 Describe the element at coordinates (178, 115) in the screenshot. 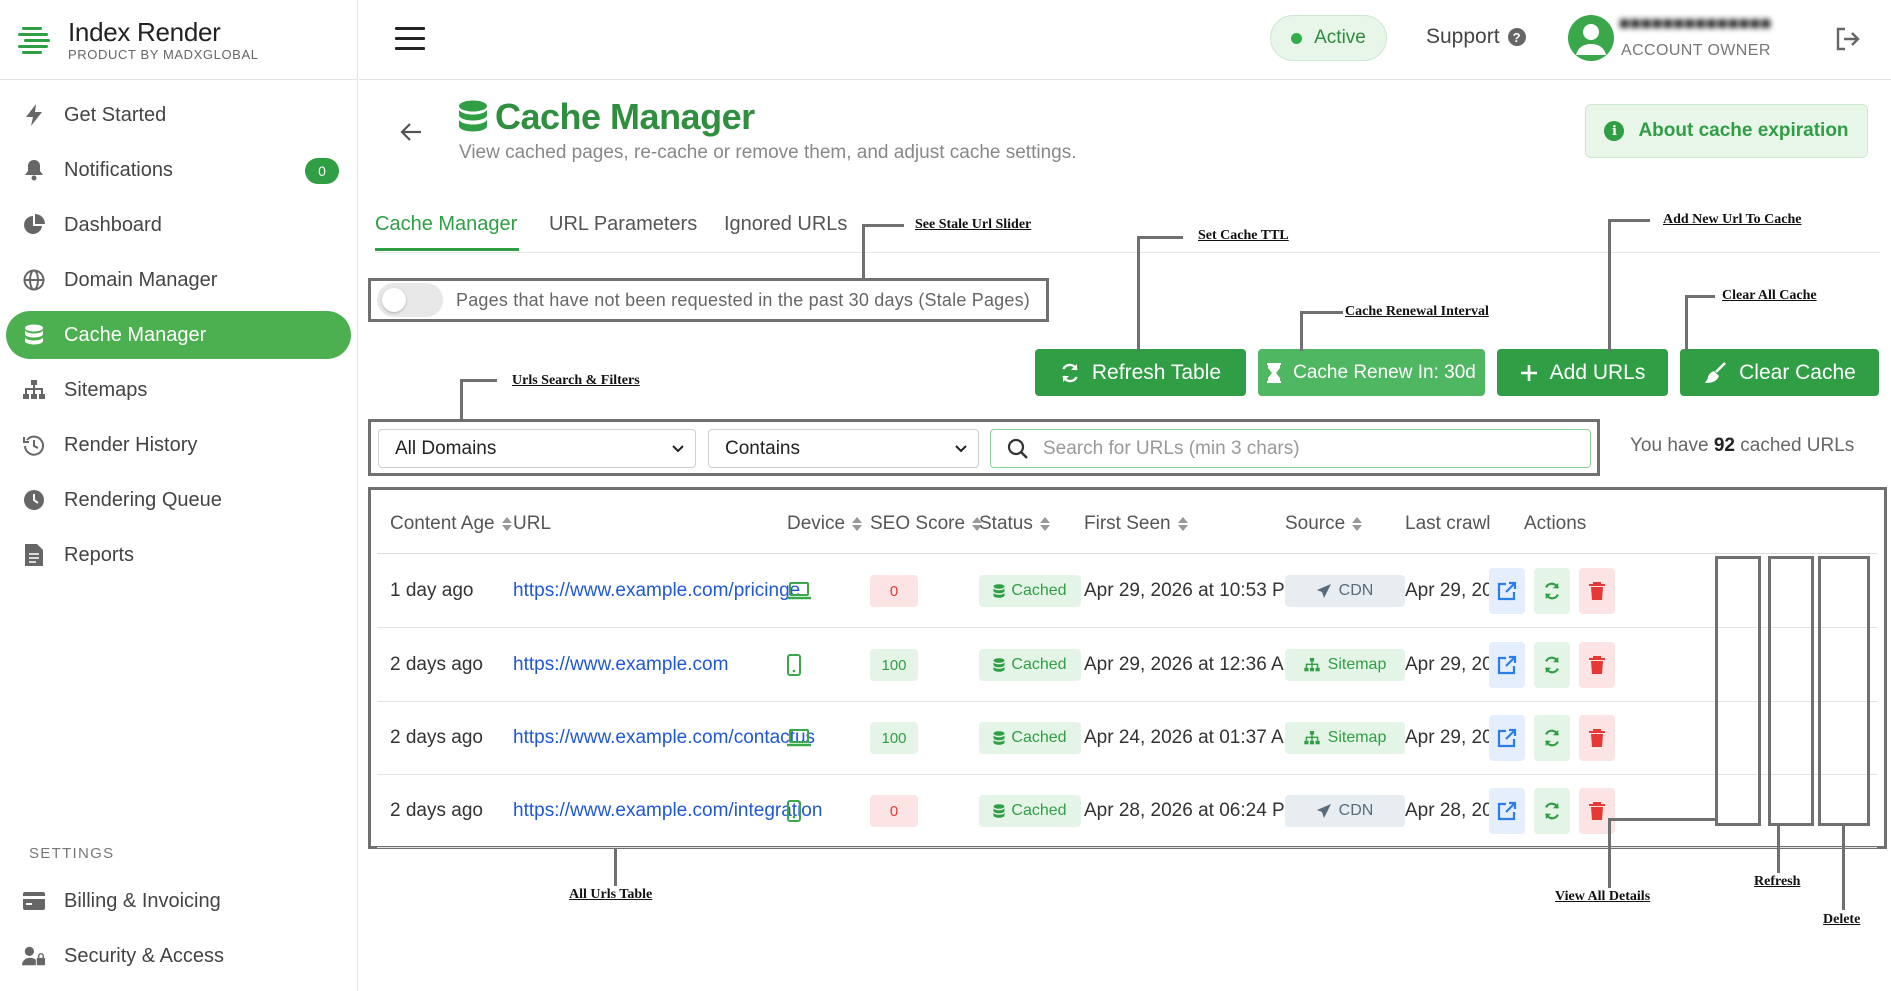

I see `sidebar-item-get-started: Get Started` at that location.